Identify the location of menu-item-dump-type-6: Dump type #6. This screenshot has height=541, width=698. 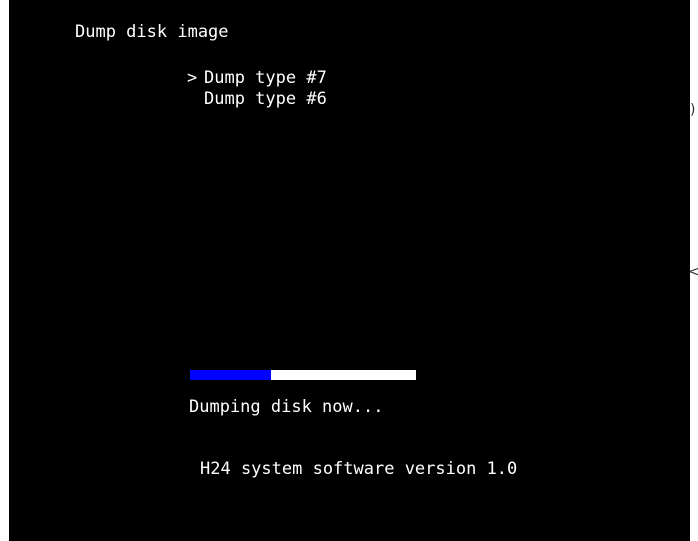
(257, 99).